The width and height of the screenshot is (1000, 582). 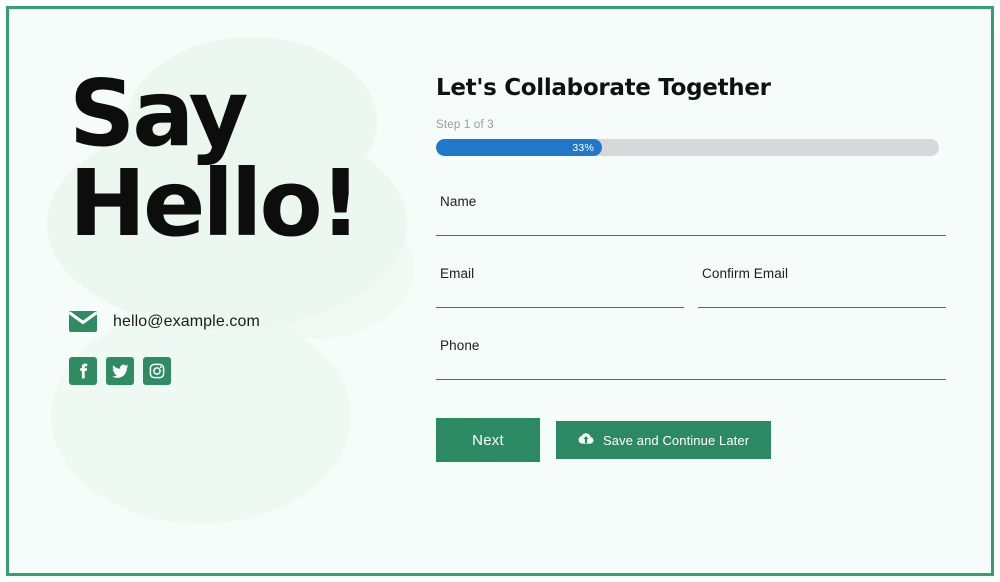 I want to click on save-and-continue-later-button: Save and Continue Later, so click(x=664, y=440).